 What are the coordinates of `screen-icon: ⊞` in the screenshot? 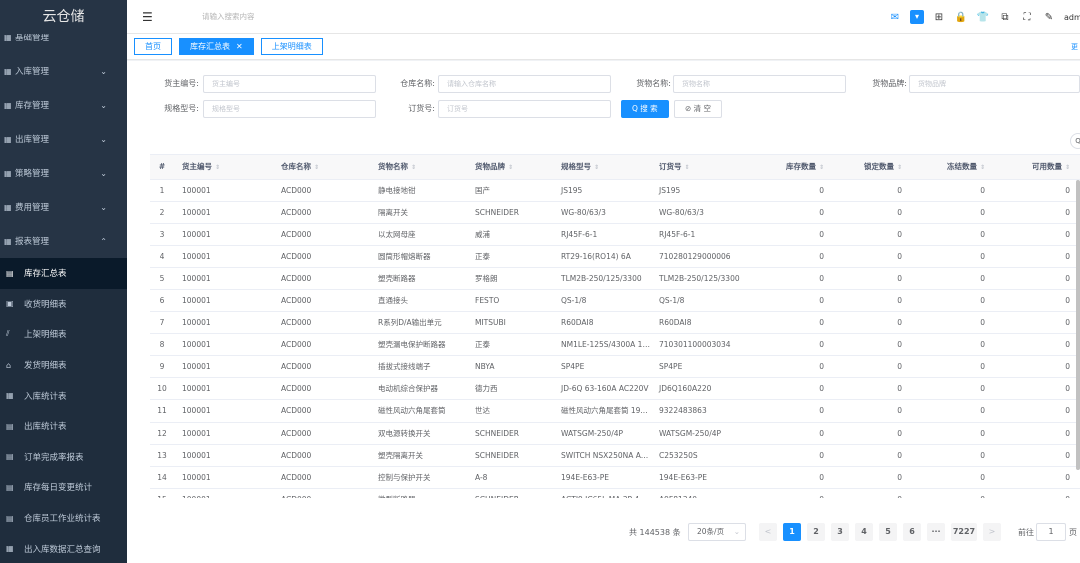 It's located at (939, 17).